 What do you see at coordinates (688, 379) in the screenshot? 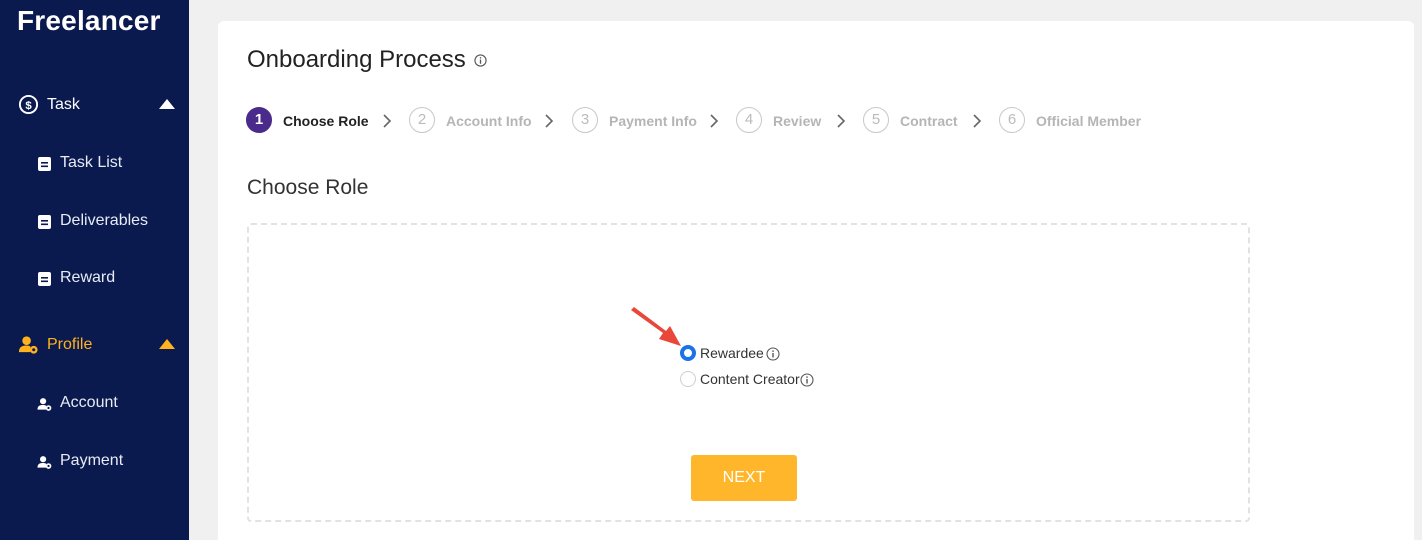
I see `radio-button` at bounding box center [688, 379].